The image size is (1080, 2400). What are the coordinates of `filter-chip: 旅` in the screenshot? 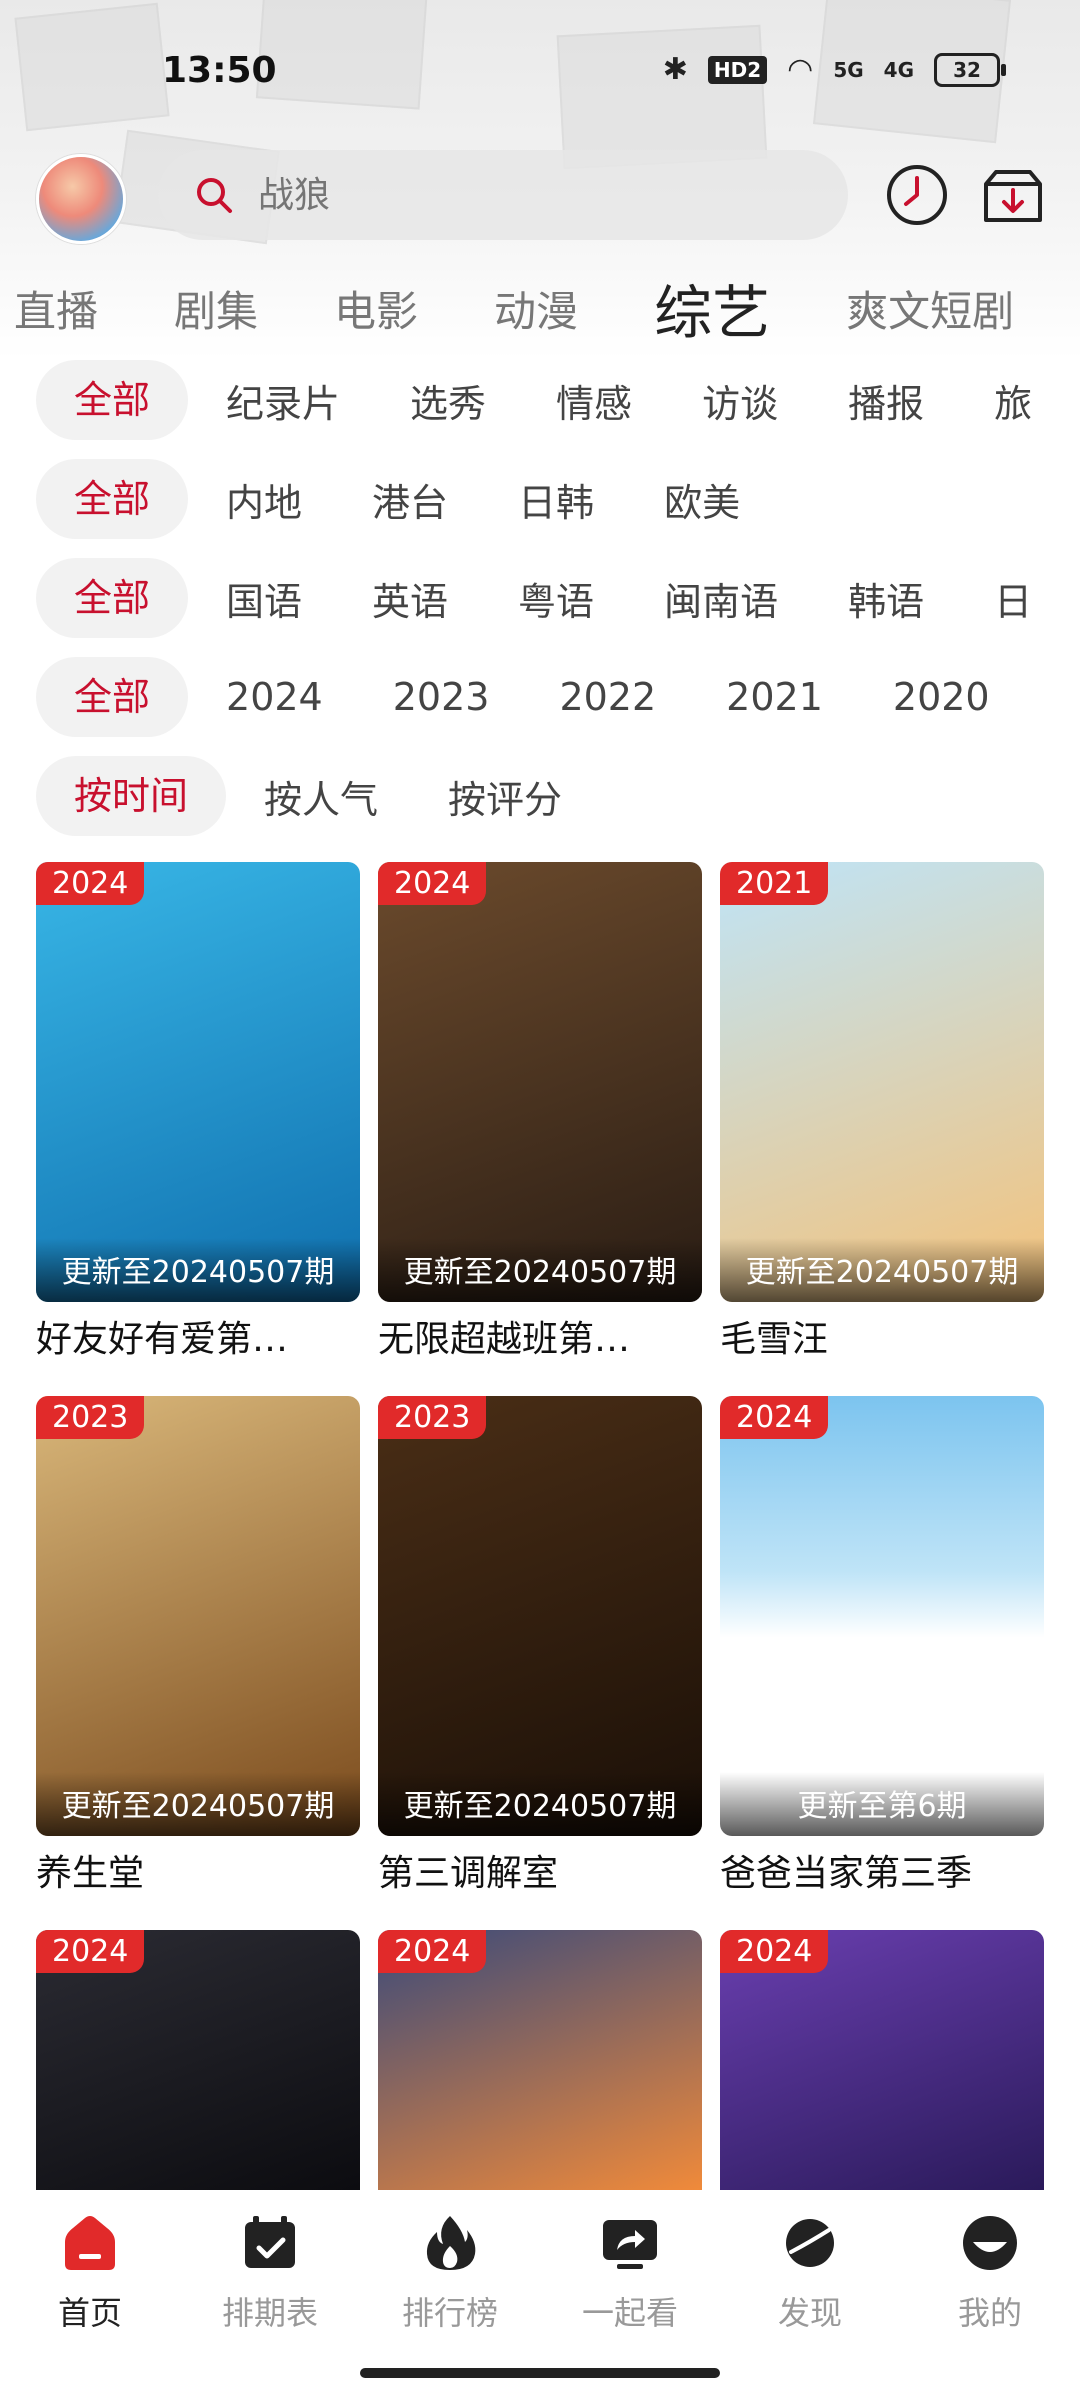 It's located at (1013, 400).